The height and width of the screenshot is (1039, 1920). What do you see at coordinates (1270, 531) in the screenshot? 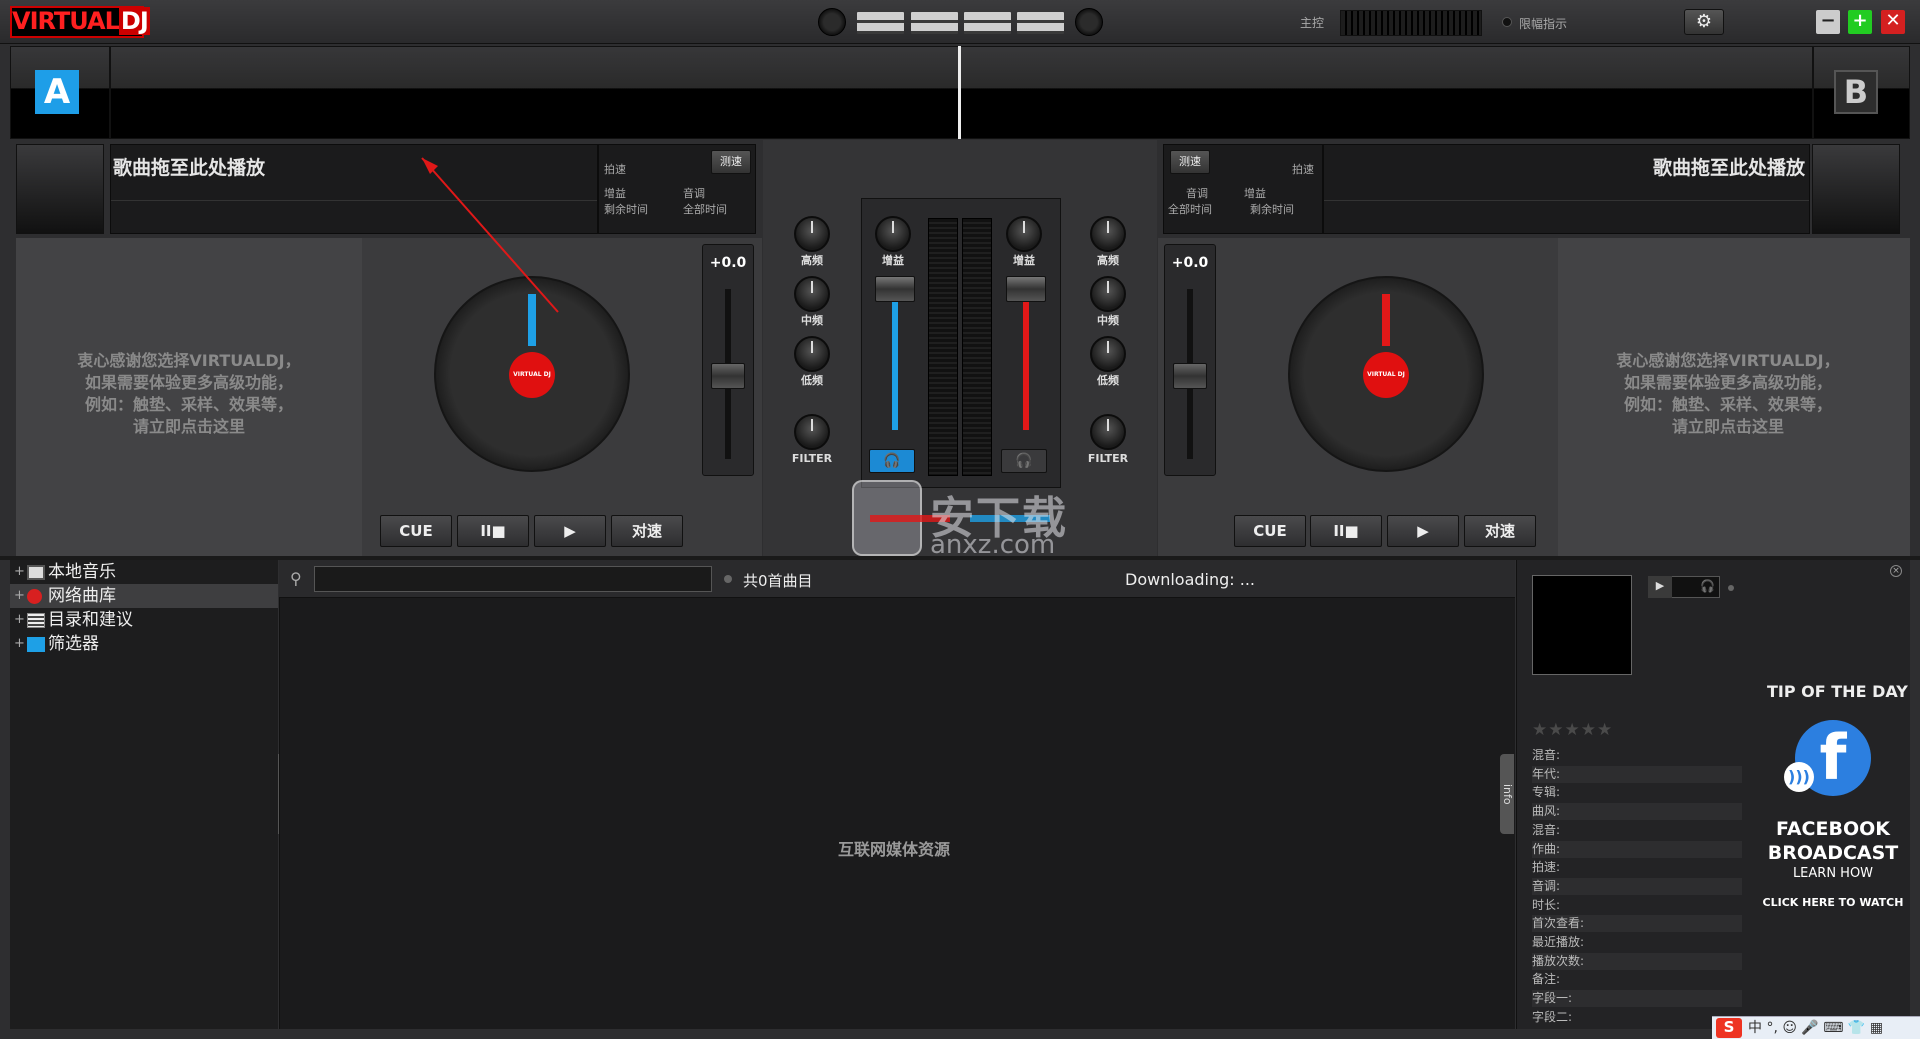
I see `deck-b-cue-button: CUE` at bounding box center [1270, 531].